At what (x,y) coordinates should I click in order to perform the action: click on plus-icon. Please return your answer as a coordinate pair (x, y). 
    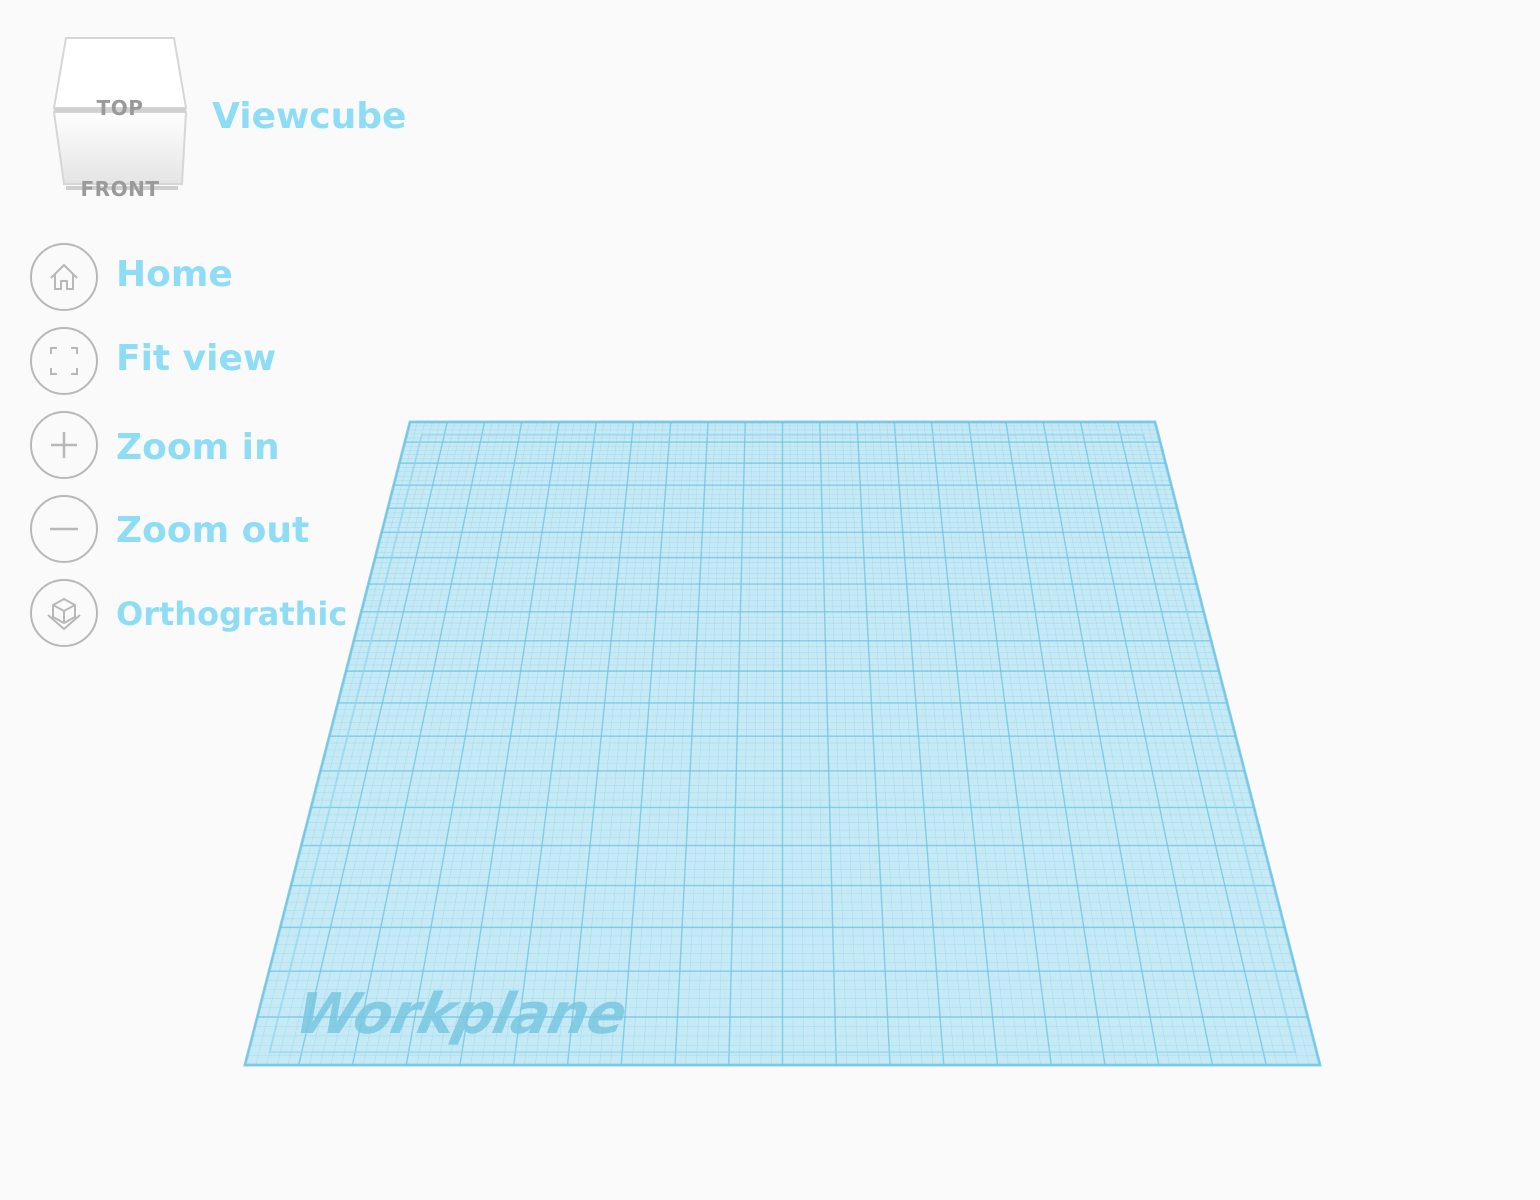
    Looking at the image, I should click on (64, 445).